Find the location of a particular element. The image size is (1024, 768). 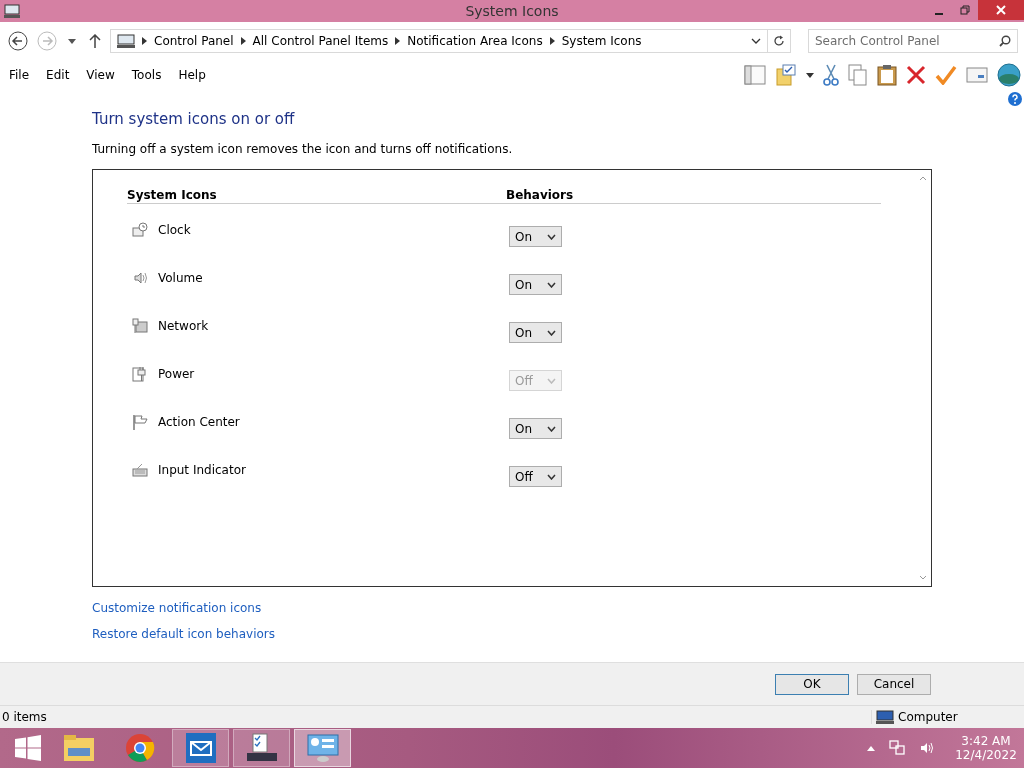

system-icon-label: Power is located at coordinates (176, 374).